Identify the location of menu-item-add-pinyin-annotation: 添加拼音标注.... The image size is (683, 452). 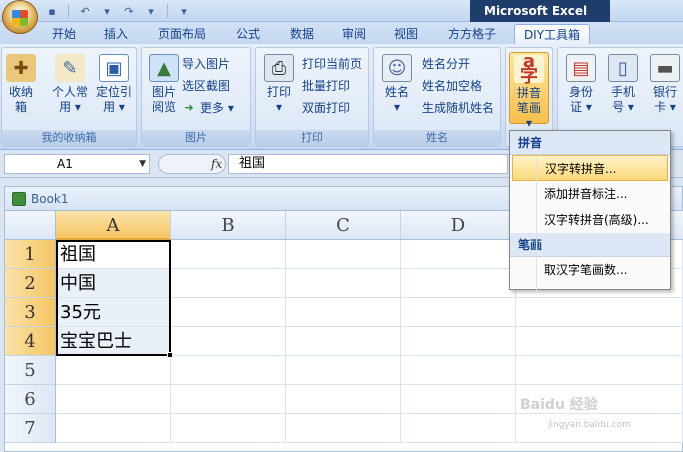
(590, 194).